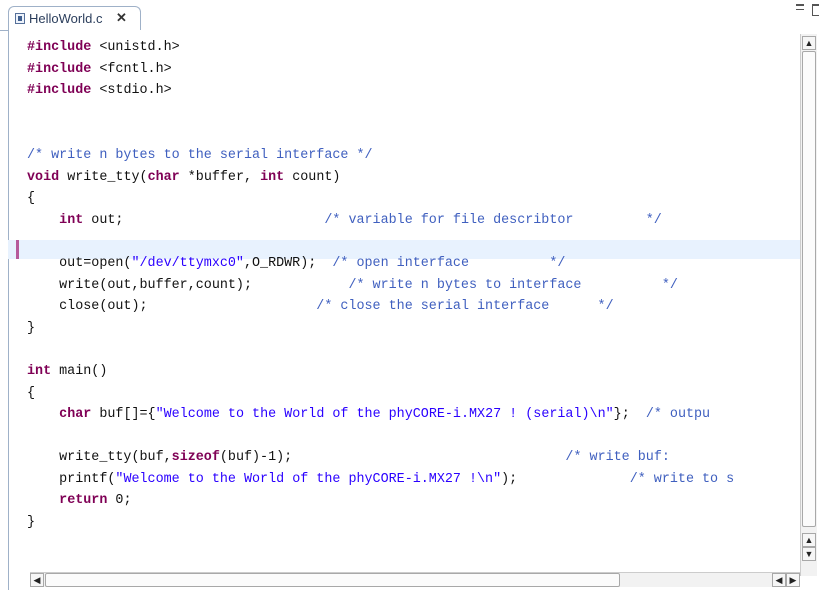  What do you see at coordinates (17, 249) in the screenshot?
I see `change-marker` at bounding box center [17, 249].